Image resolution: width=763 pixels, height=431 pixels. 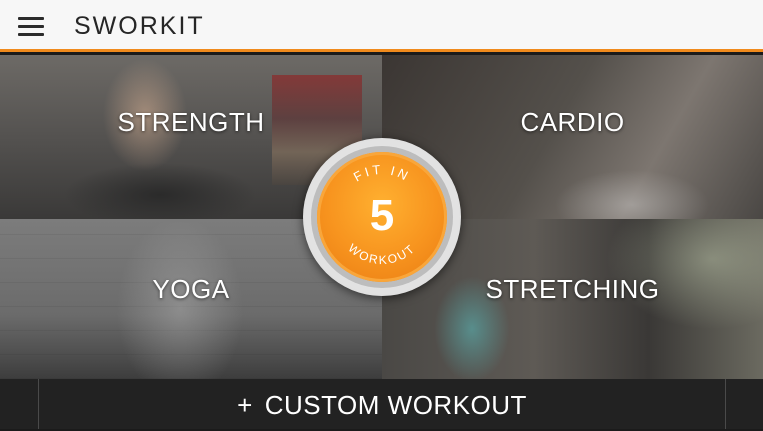 I want to click on medallion-number: 5, so click(x=382, y=215).